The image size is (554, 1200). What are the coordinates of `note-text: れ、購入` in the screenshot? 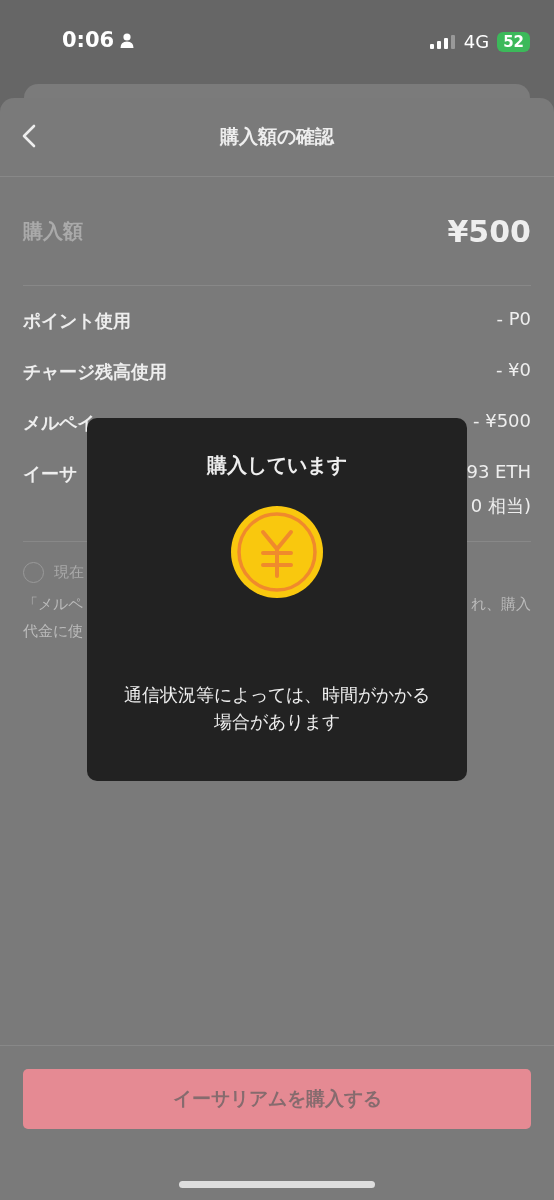 It's located at (501, 604).